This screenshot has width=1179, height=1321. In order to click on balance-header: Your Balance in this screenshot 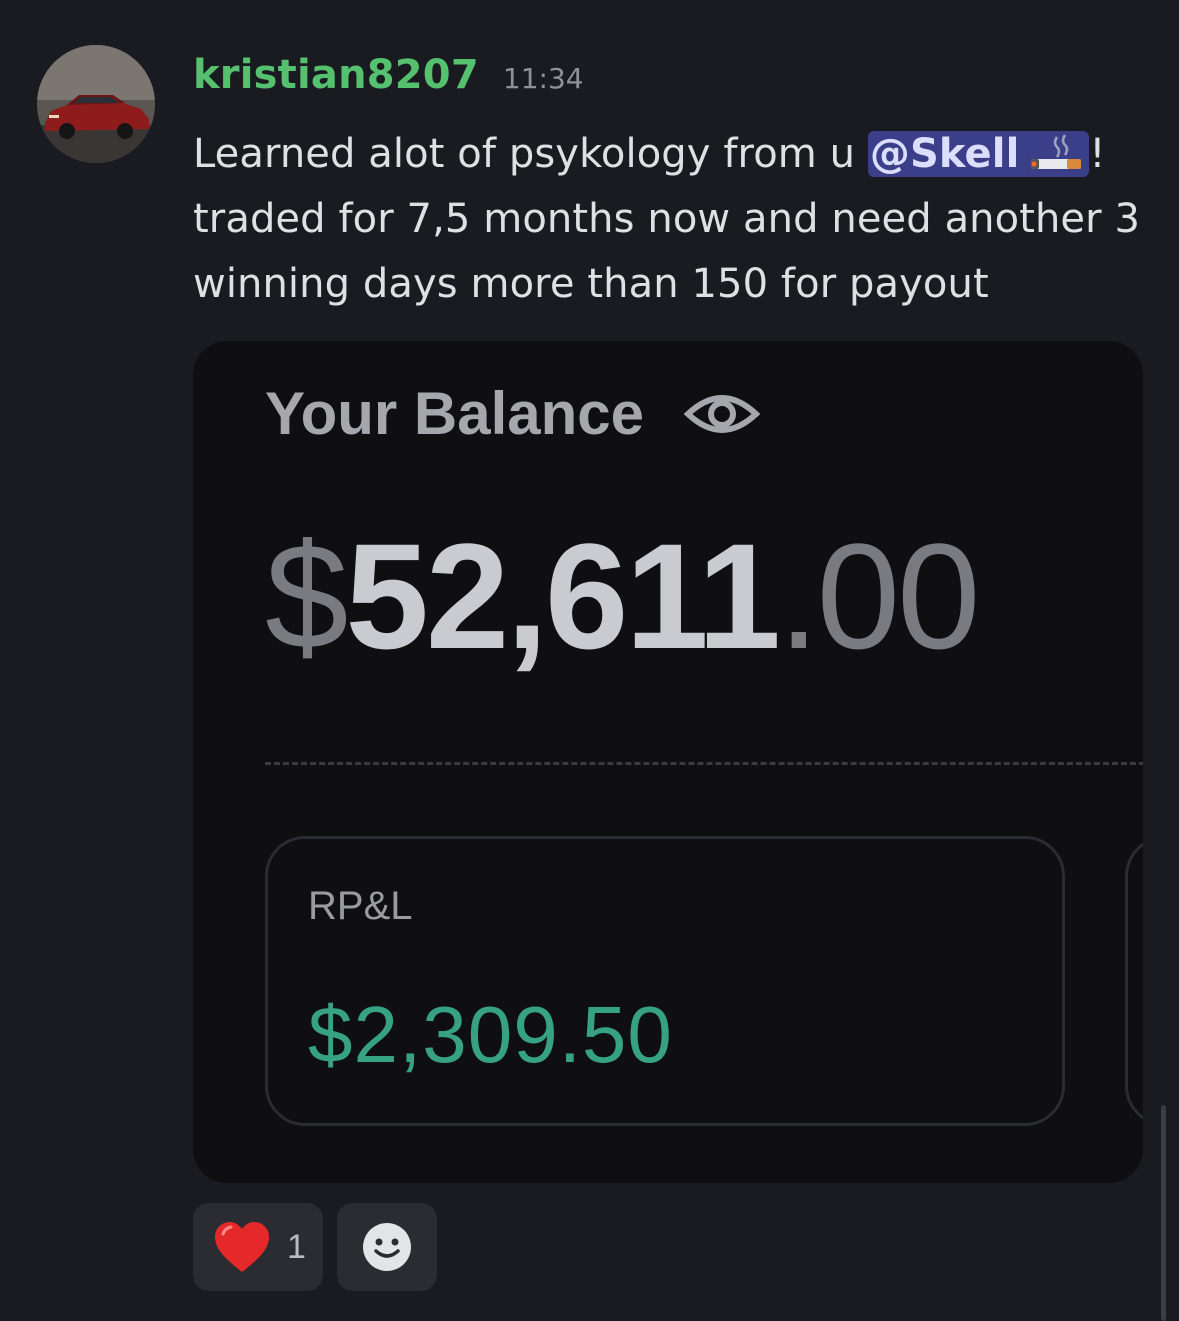, I will do `click(513, 413)`.